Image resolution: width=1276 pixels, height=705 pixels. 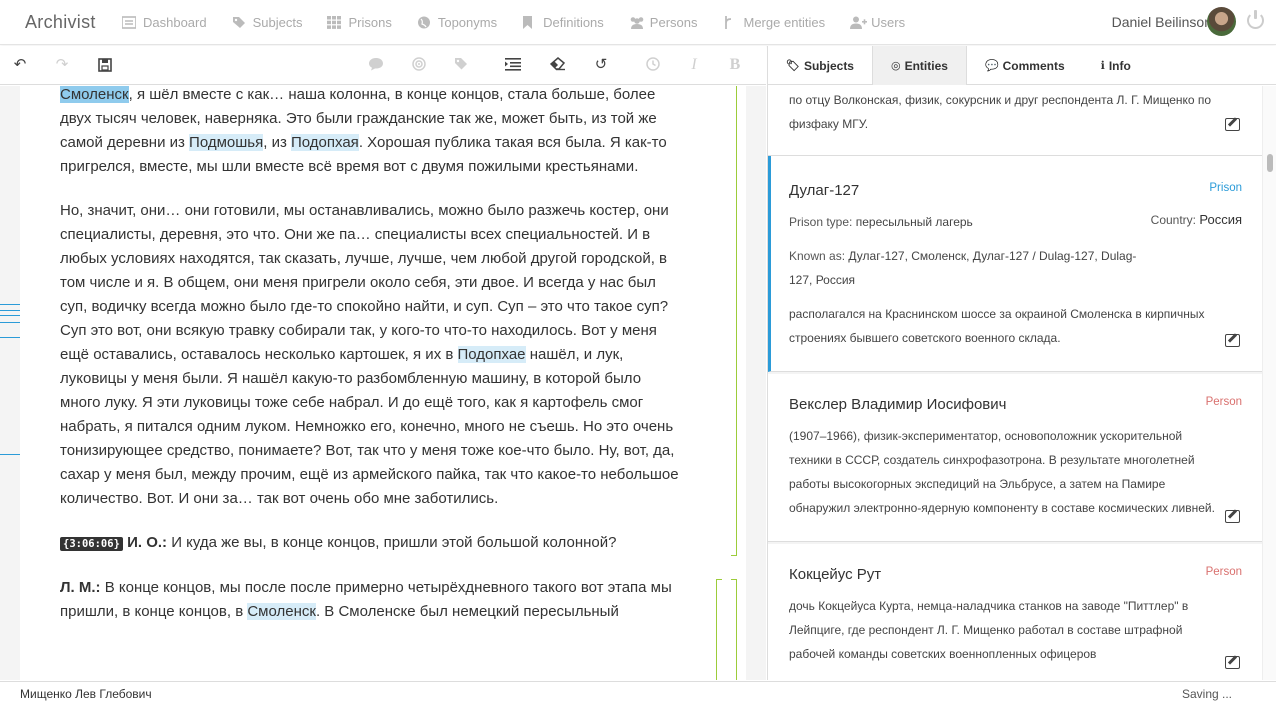 I want to click on avatar, so click(x=1221, y=21).